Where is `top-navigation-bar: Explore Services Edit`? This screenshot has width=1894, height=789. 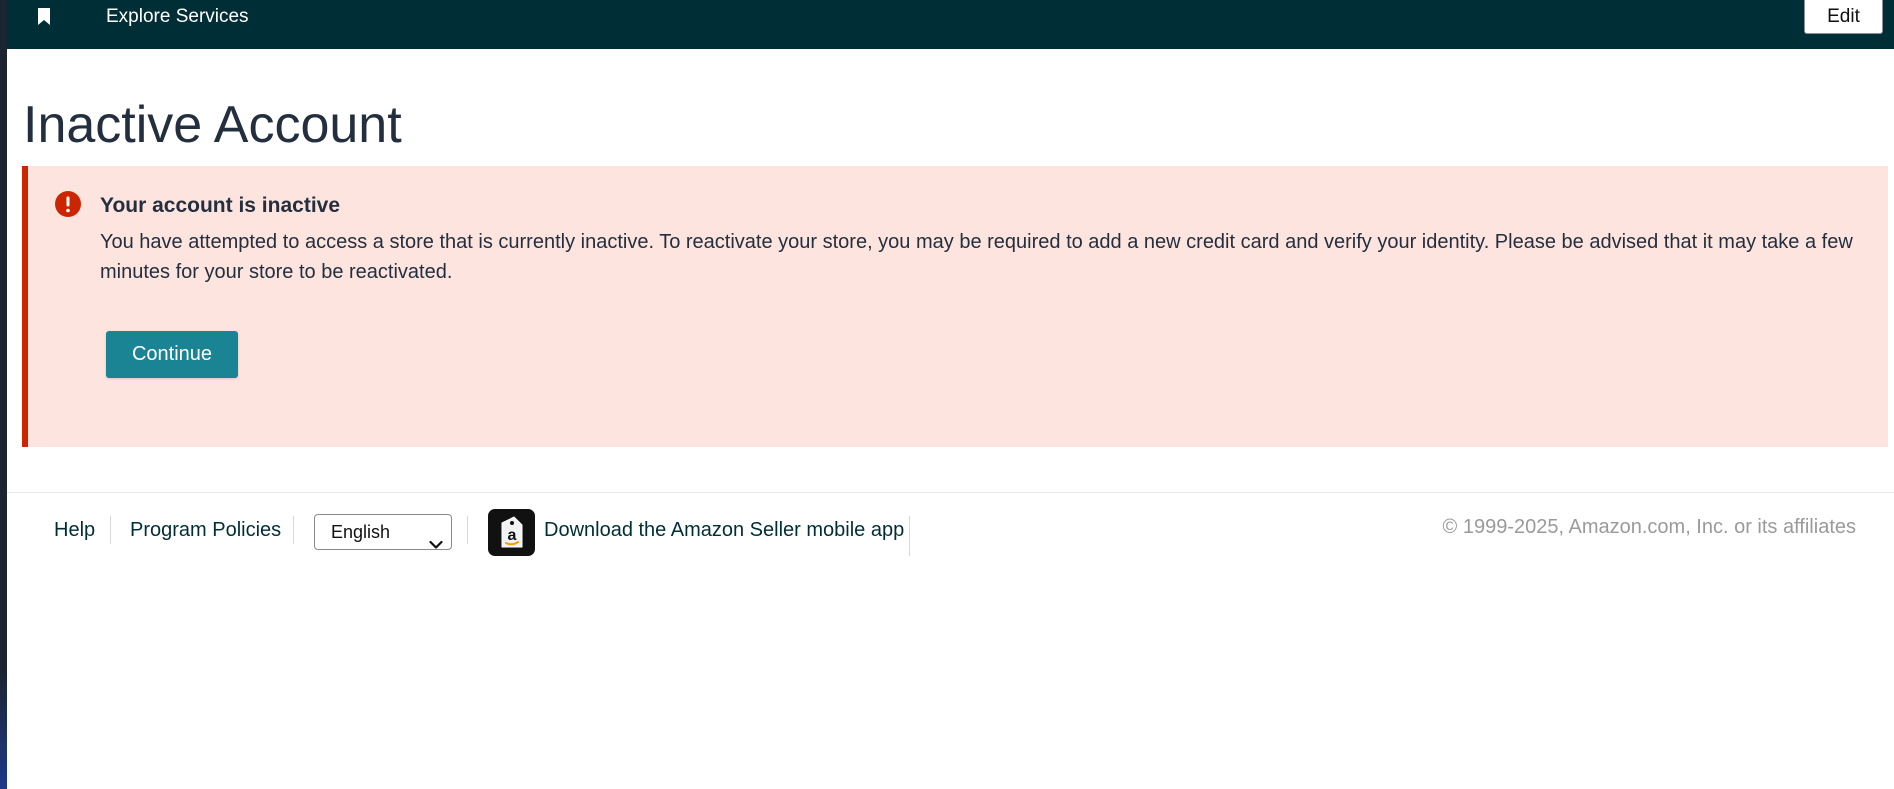
top-navigation-bar: Explore Services Edit is located at coordinates (950, 24).